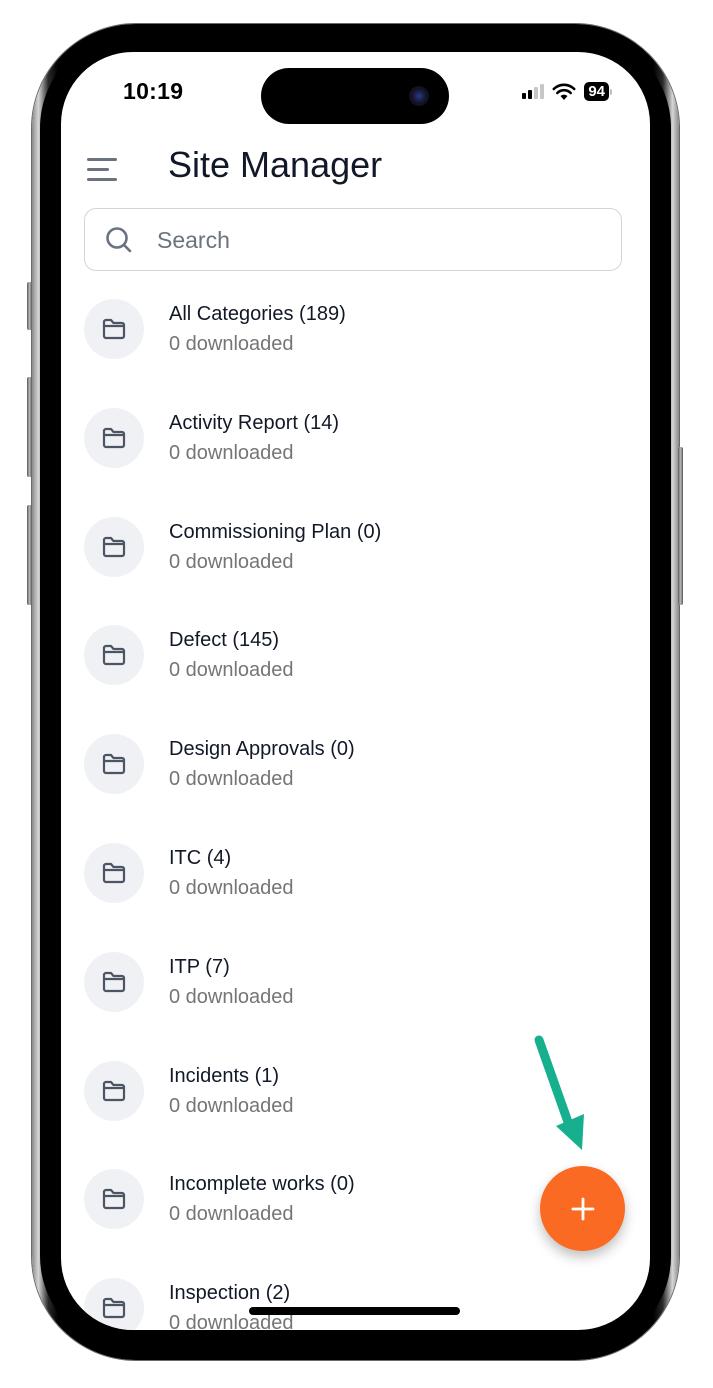 This screenshot has width=713, height=1388. I want to click on category-title: Design Approvals (0), so click(262, 749).